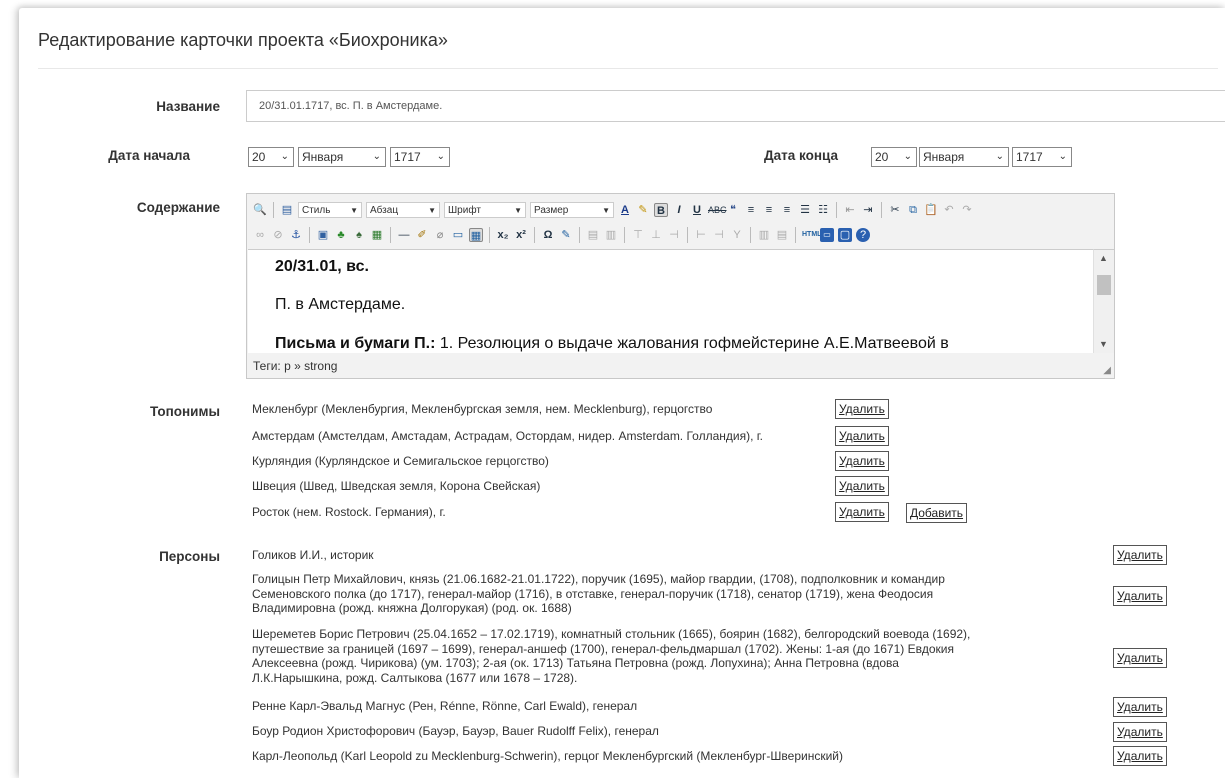 The width and height of the screenshot is (1225, 778). What do you see at coordinates (323, 235) in the screenshot?
I see `image-icon: ▣` at bounding box center [323, 235].